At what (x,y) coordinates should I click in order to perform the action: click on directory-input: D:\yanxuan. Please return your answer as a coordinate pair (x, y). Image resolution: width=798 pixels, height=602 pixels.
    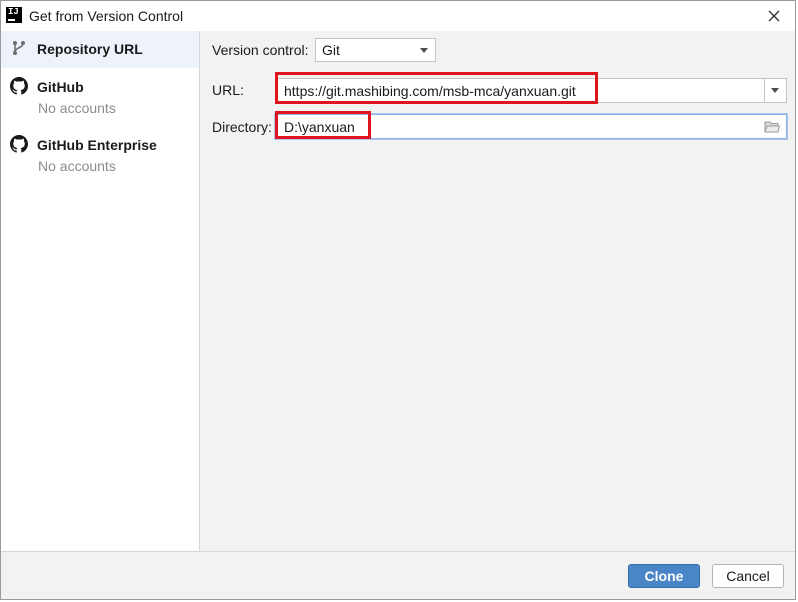
    Looking at the image, I should click on (531, 126).